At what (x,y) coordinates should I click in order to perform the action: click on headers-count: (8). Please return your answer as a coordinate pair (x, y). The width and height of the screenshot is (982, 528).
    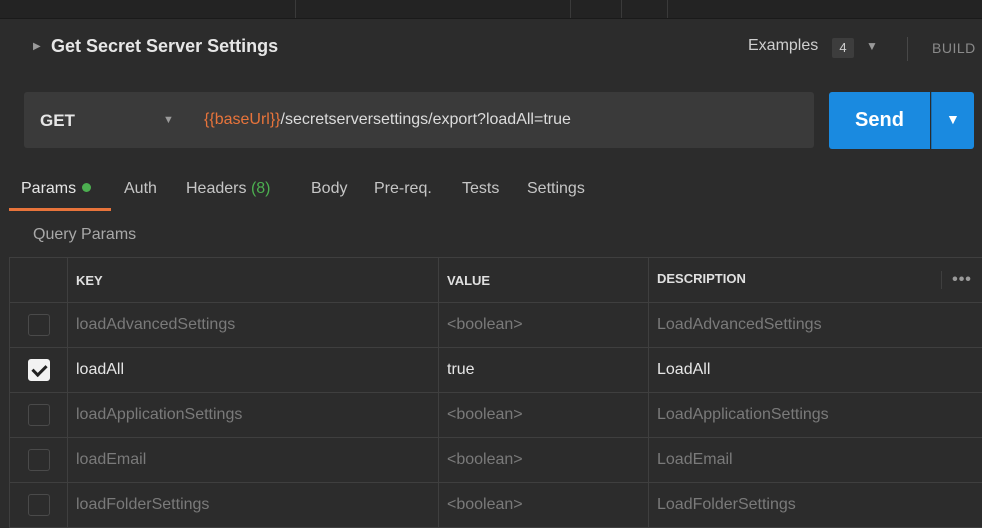
    Looking at the image, I should click on (261, 188).